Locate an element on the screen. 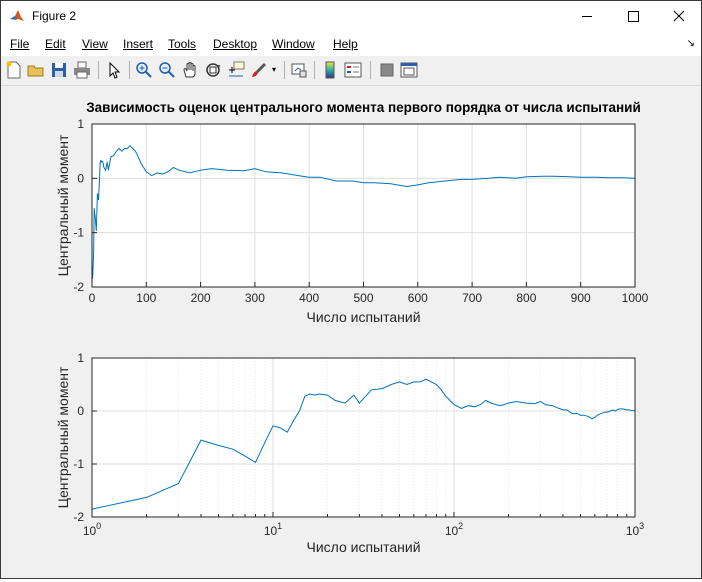  menu-tools: Tools is located at coordinates (182, 44).